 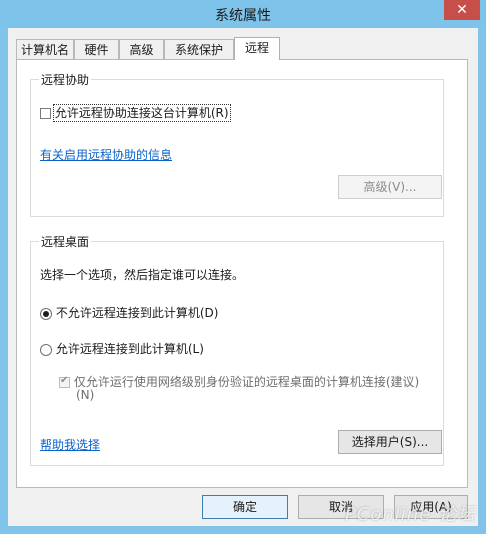 What do you see at coordinates (410, 514) in the screenshot?
I see `pconline-watermark: PConline 论坛` at bounding box center [410, 514].